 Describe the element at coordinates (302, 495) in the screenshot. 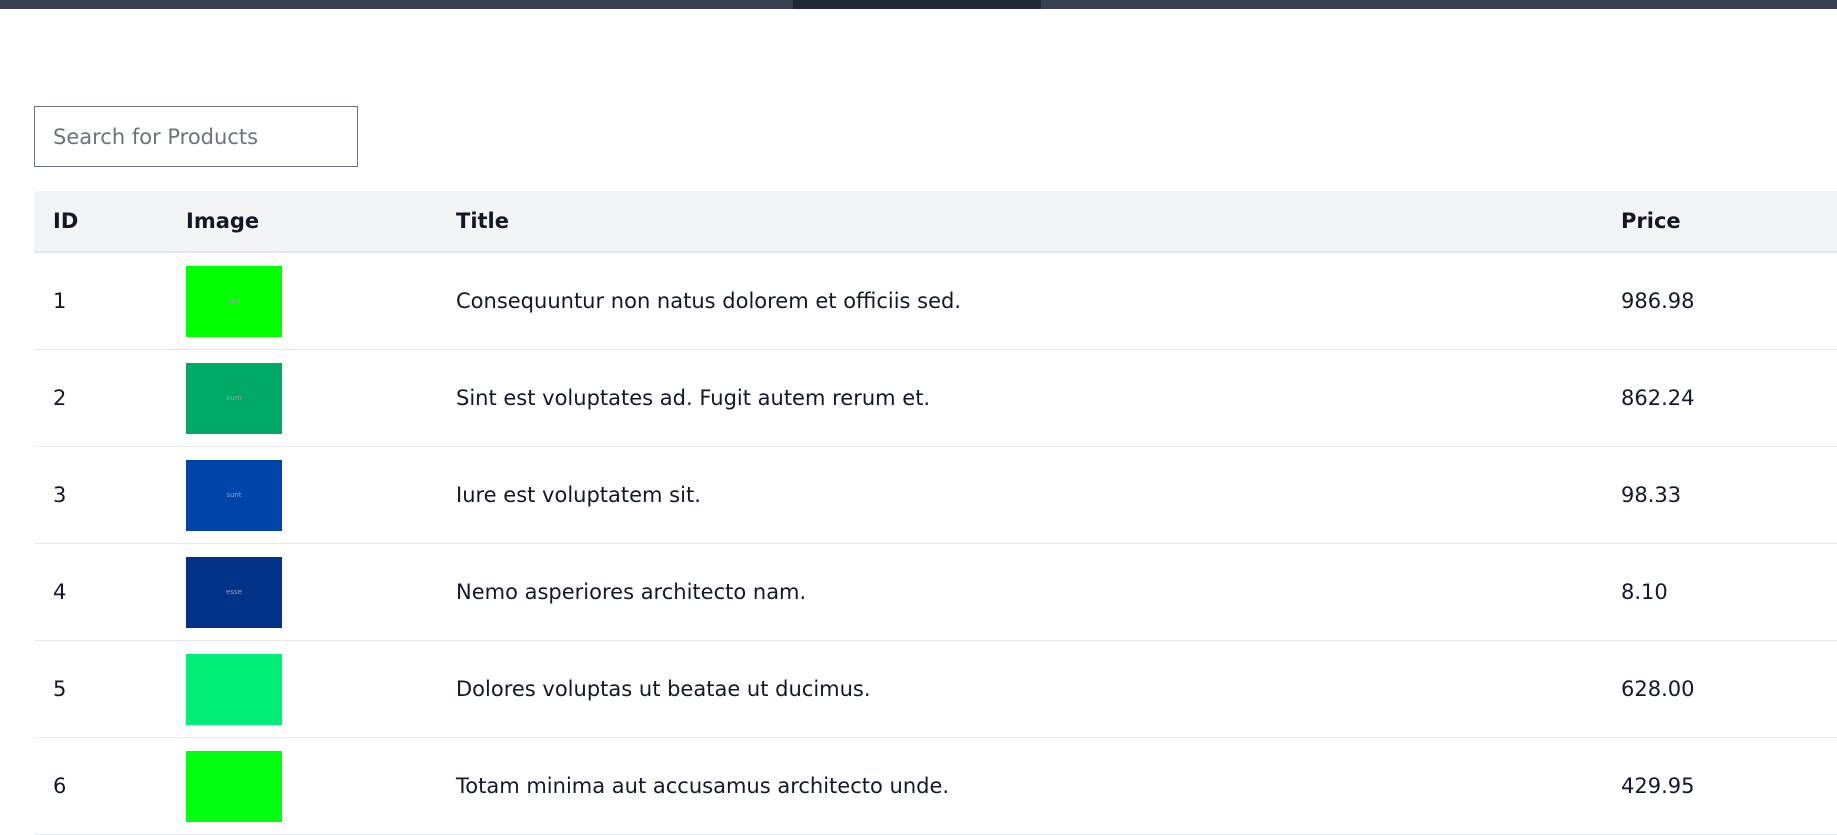

I see `cell-image: sunt` at that location.